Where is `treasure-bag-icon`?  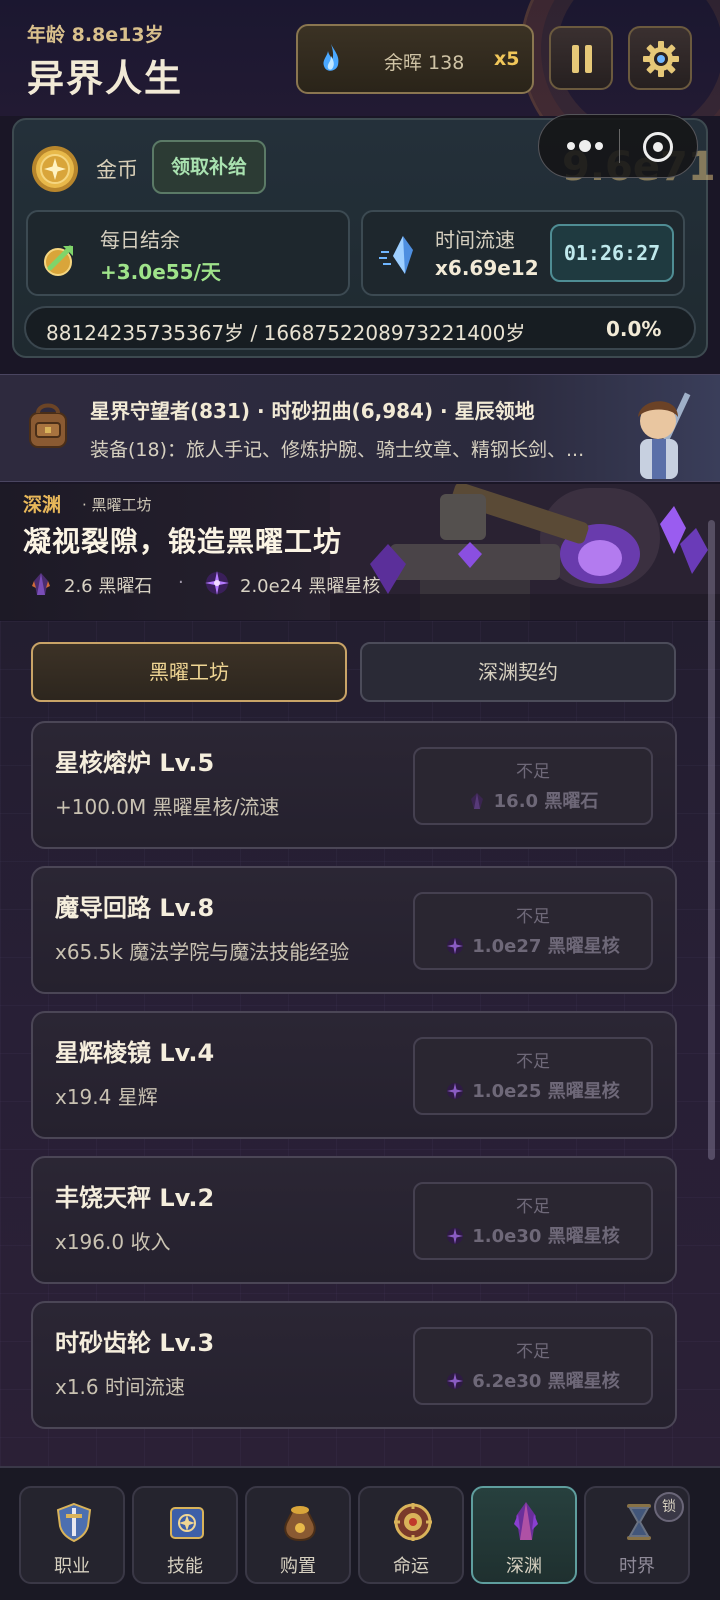 treasure-bag-icon is located at coordinates (300, 1522).